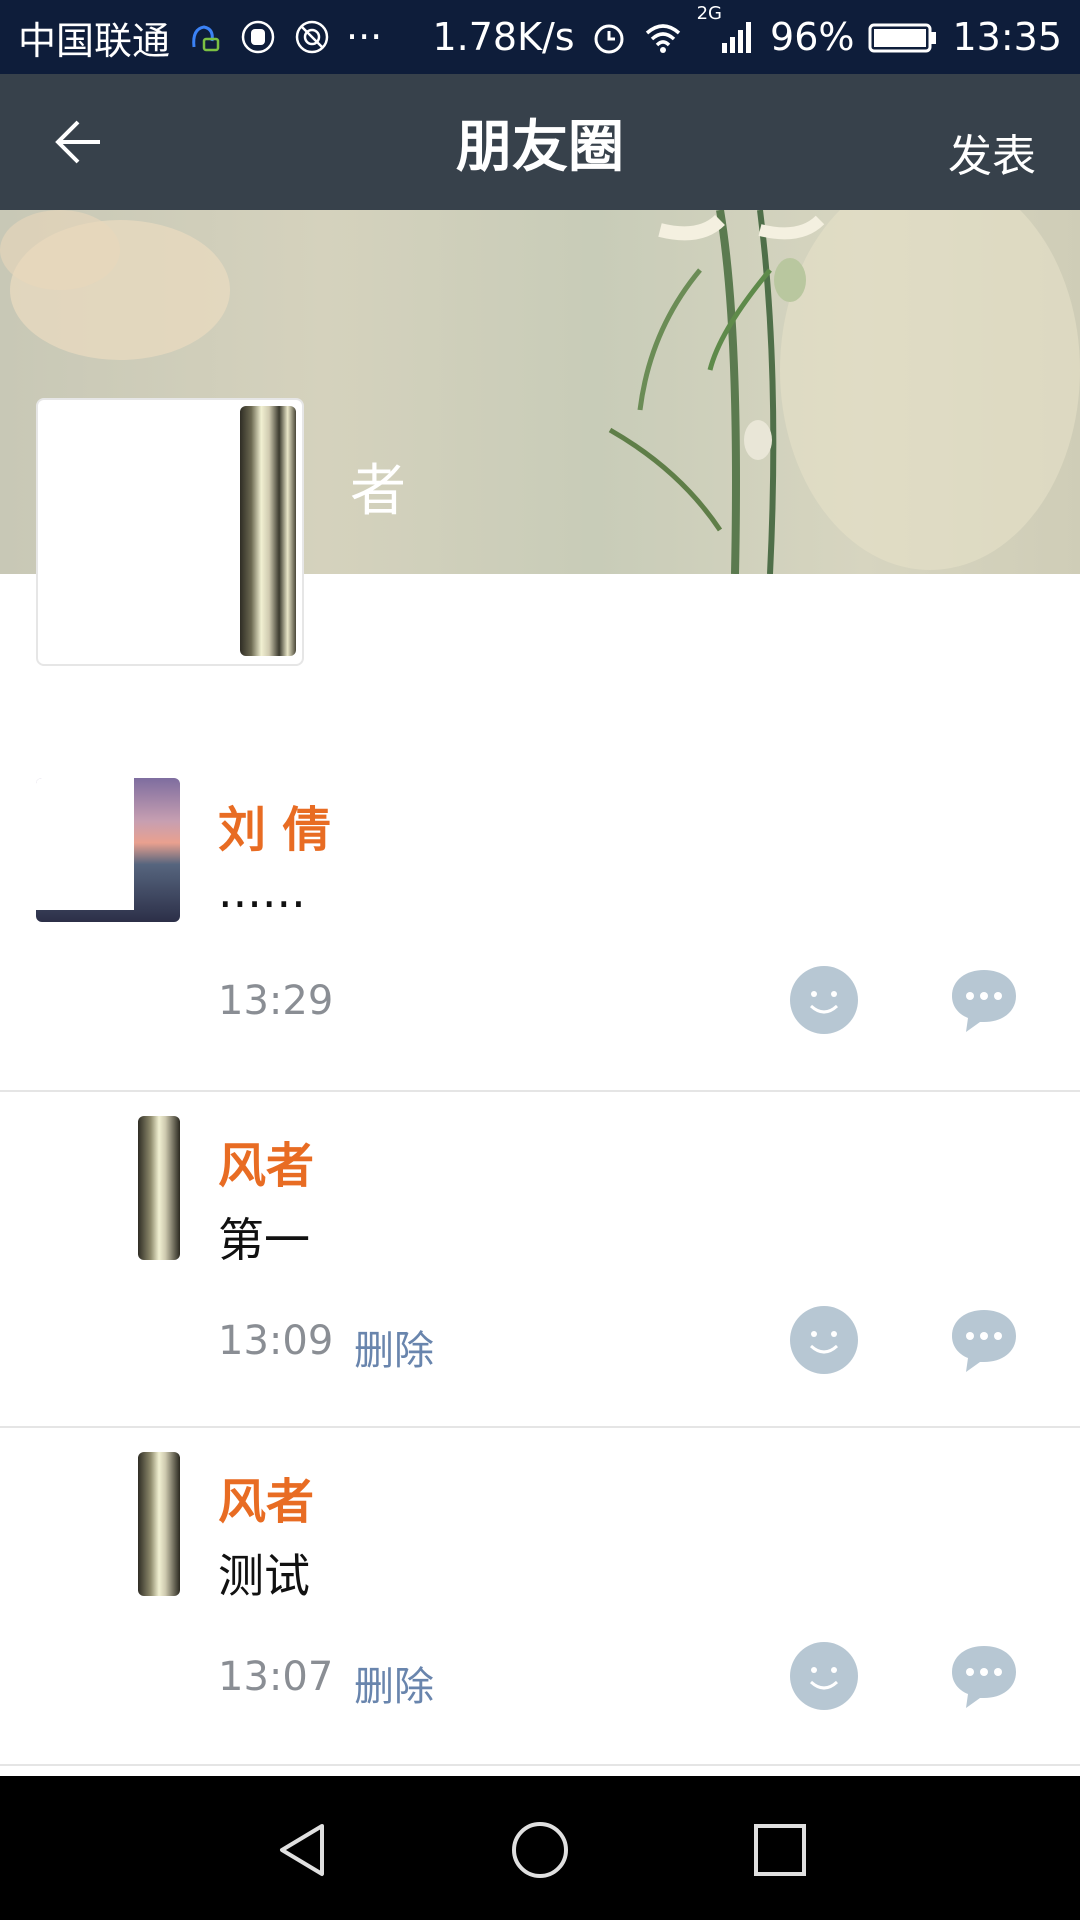  I want to click on home-nav-icon, so click(540, 1850).